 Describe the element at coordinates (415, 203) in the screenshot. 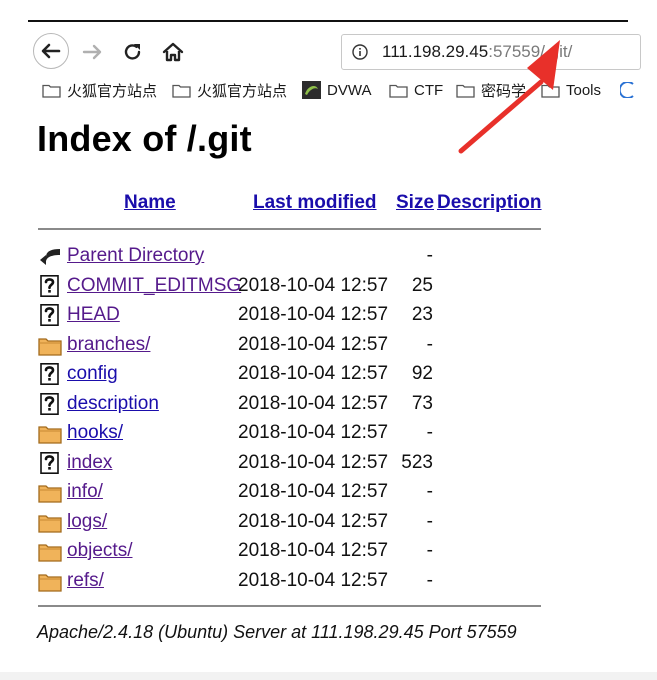

I see `column-header-size: Size` at that location.